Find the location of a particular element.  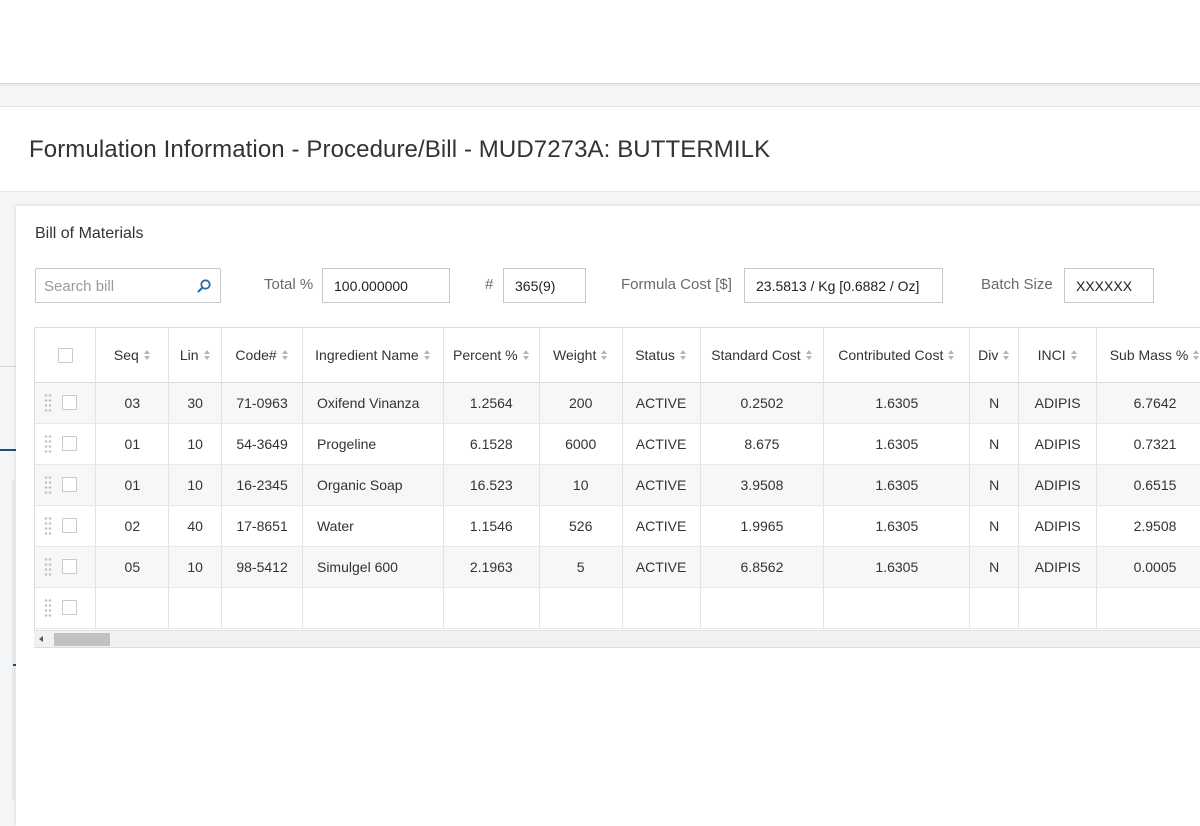

cell-percent: 1.2564 is located at coordinates (491, 403).